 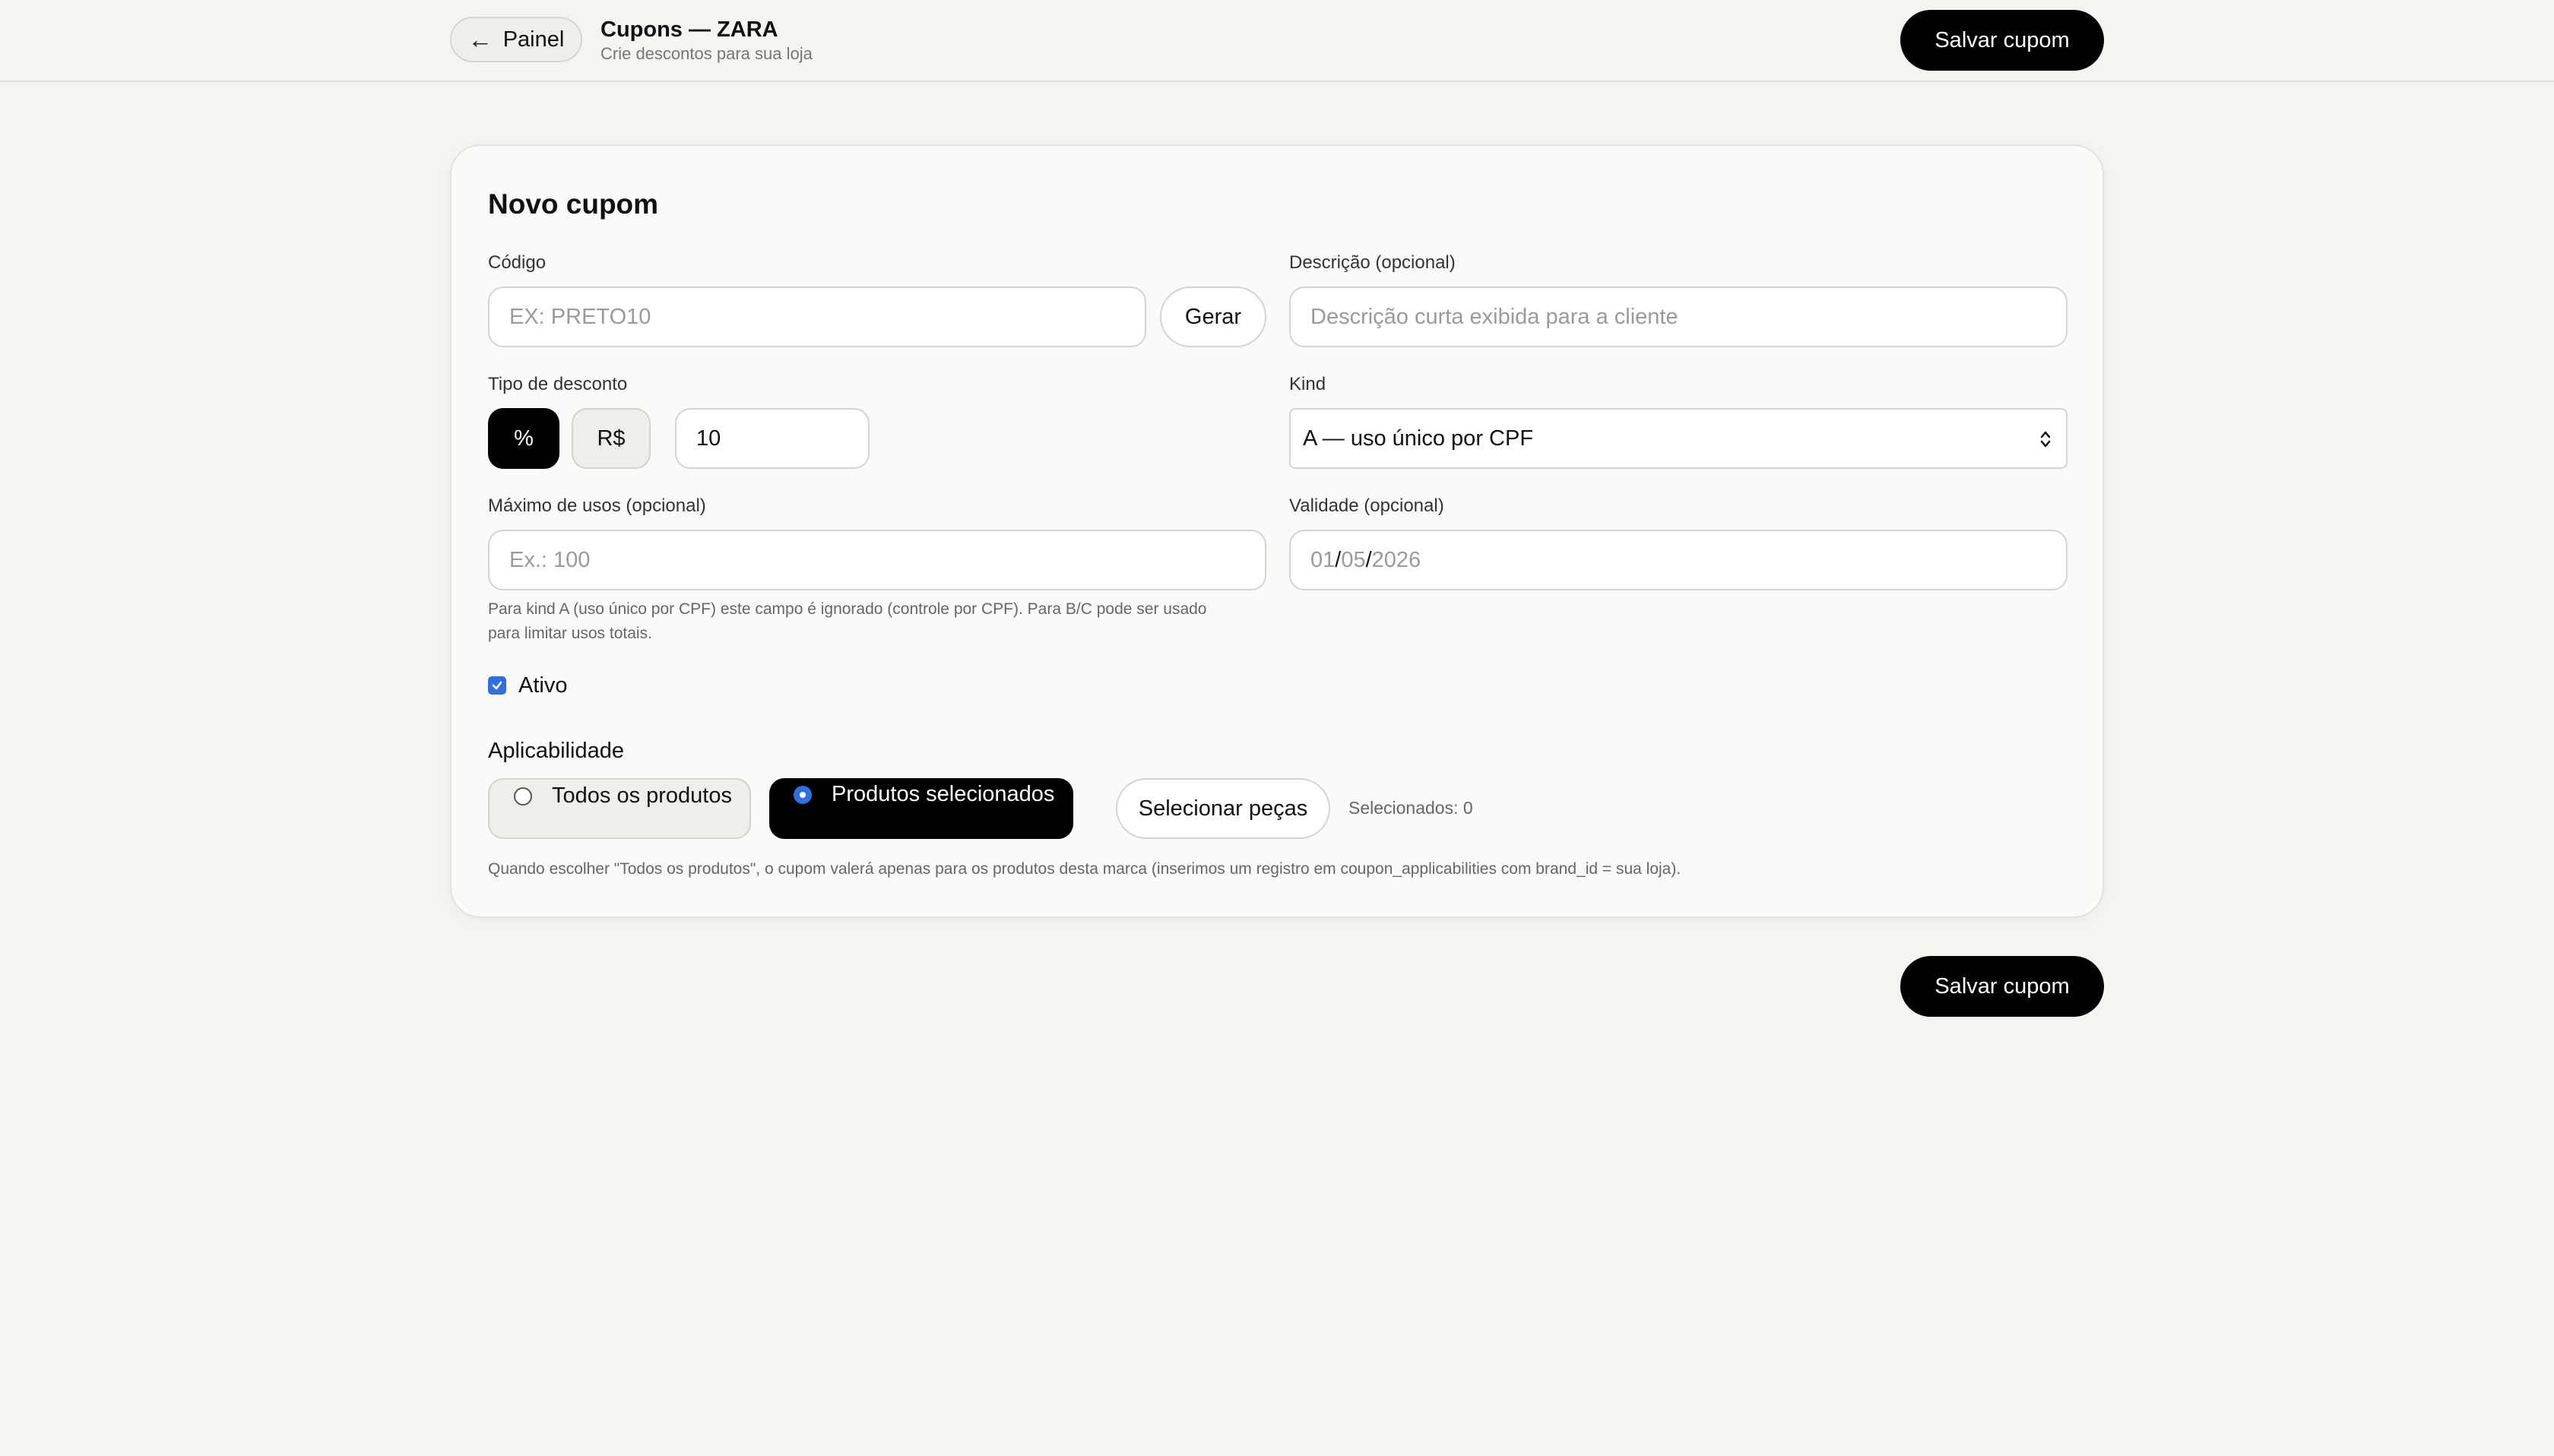 What do you see at coordinates (817, 316) in the screenshot?
I see `code-input: EX: PRETO10` at bounding box center [817, 316].